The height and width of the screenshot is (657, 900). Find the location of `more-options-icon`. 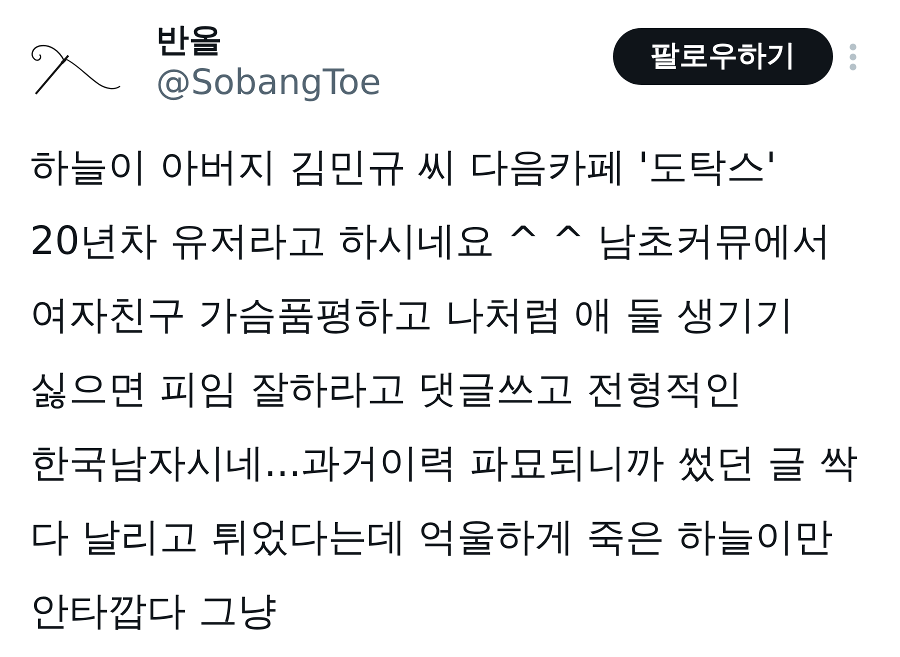

more-options-icon is located at coordinates (853, 57).